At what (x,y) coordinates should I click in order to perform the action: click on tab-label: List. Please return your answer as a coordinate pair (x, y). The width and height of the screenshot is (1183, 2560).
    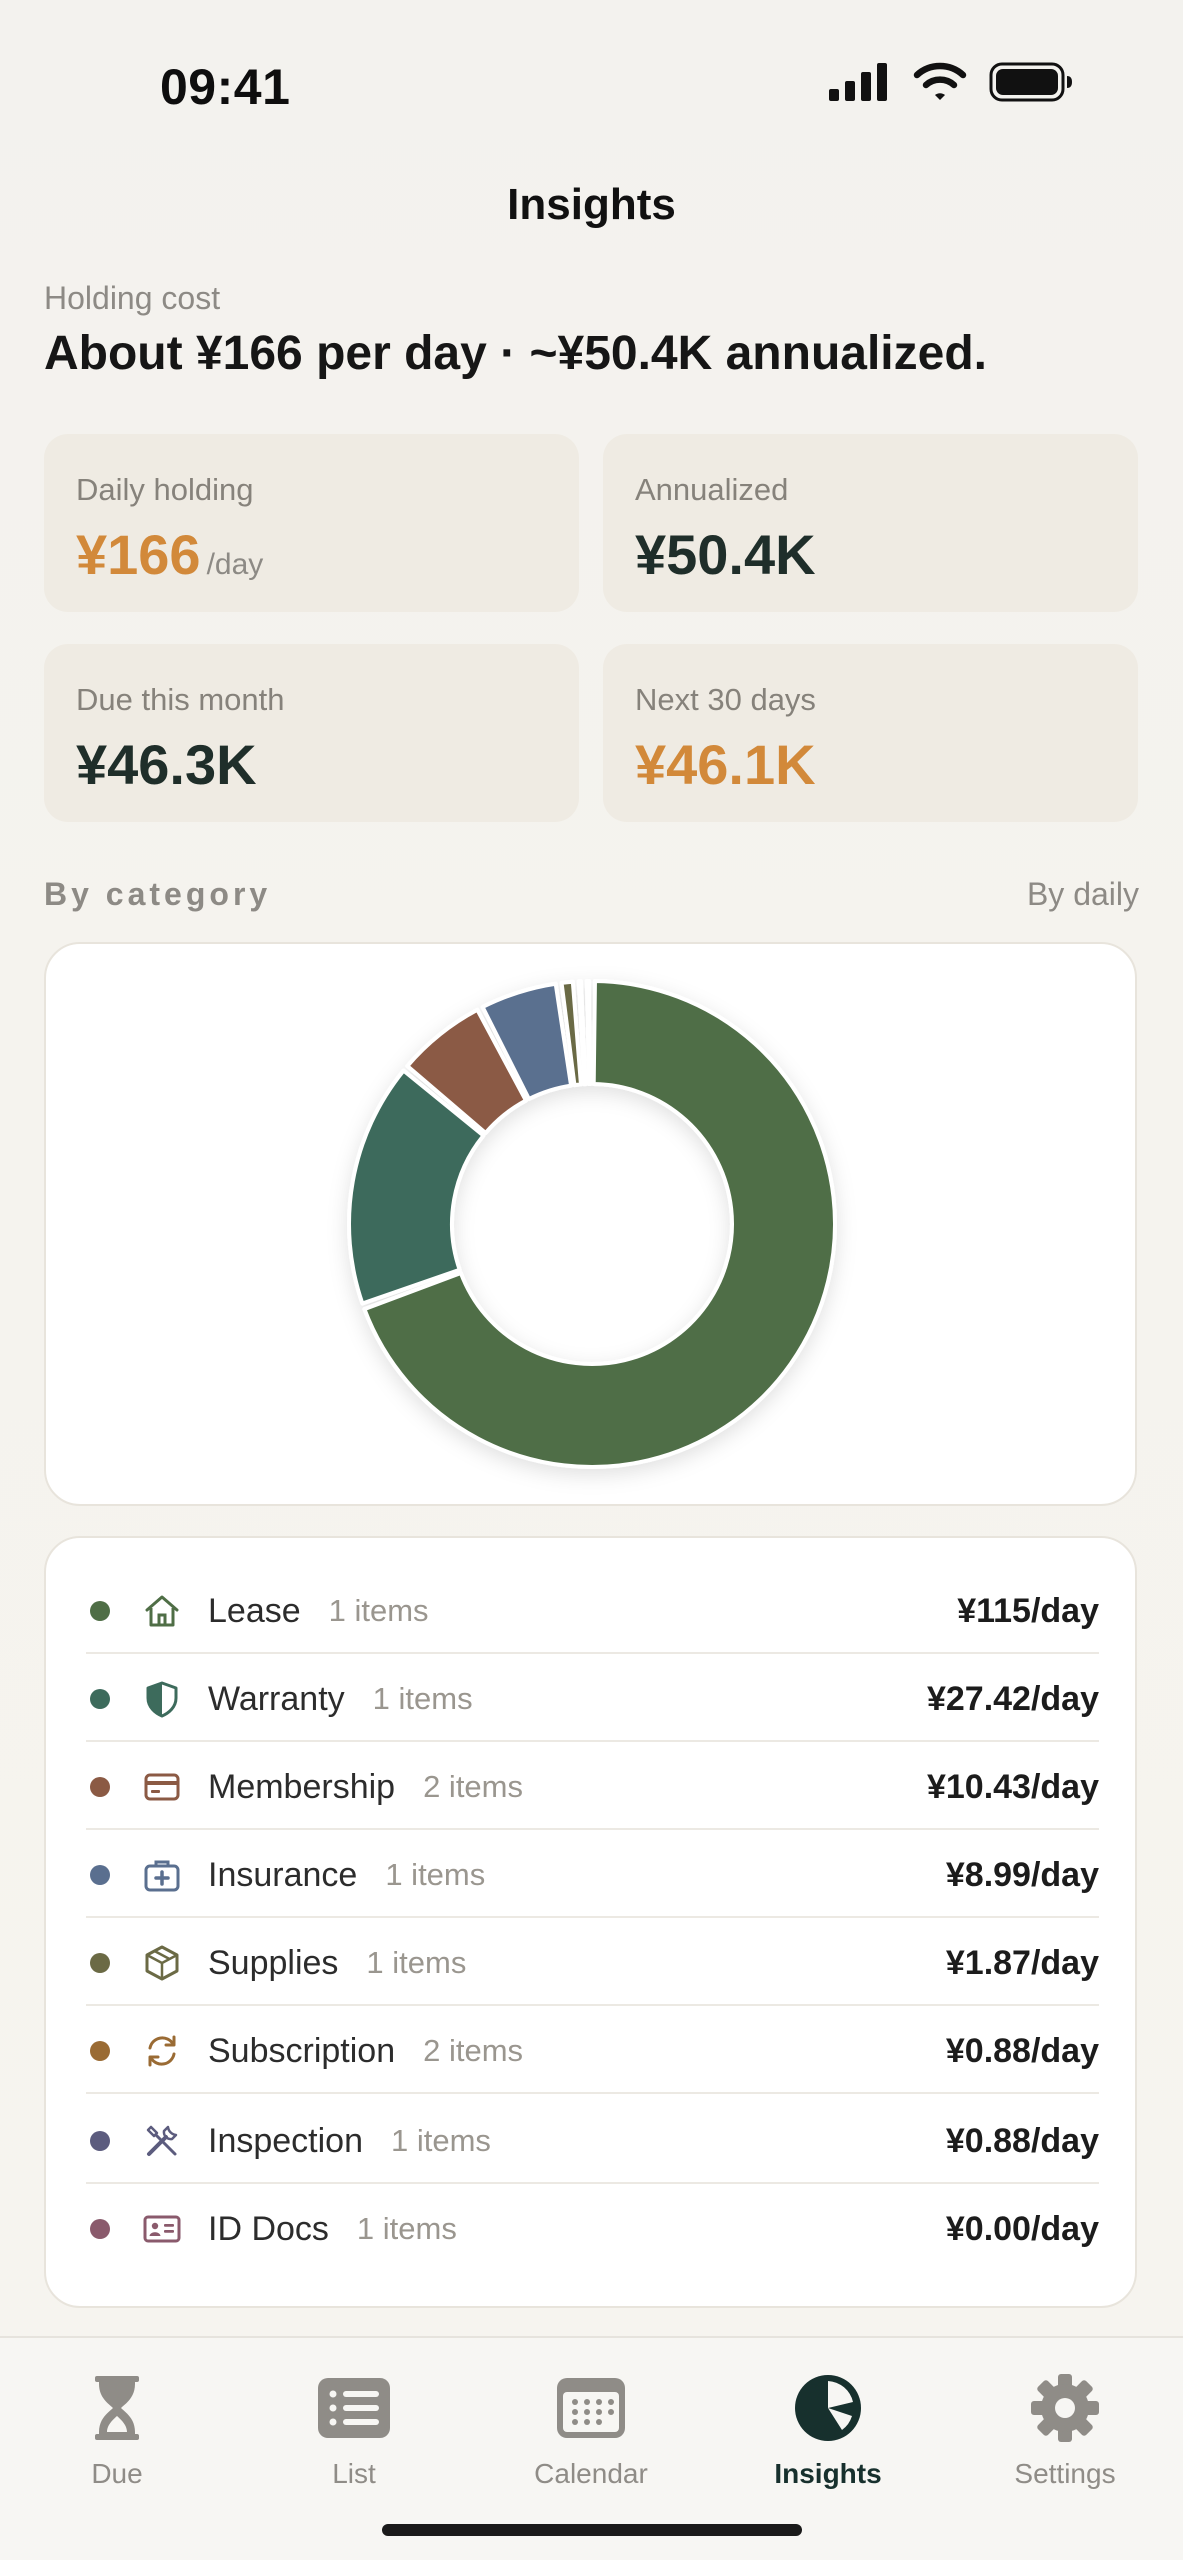
    Looking at the image, I should click on (354, 2473).